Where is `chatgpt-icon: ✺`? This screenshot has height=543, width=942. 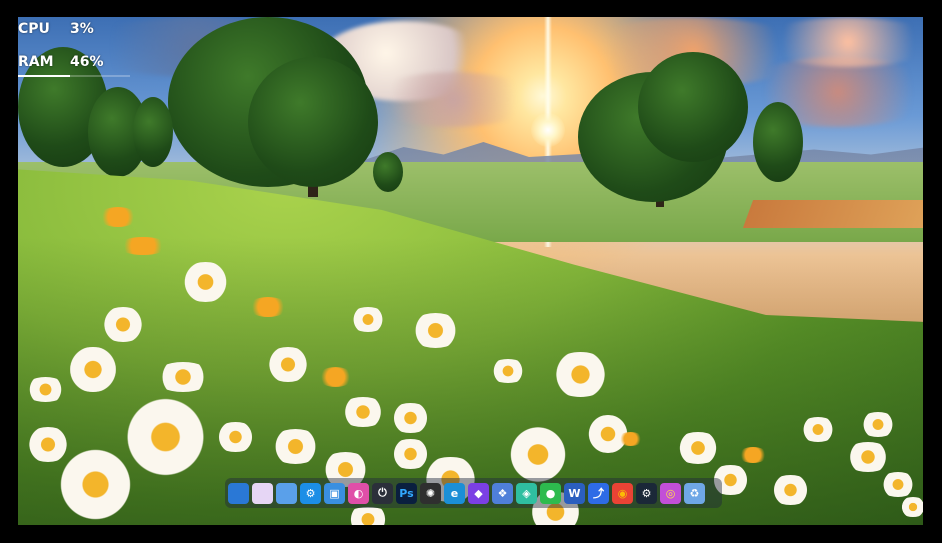 chatgpt-icon: ✺ is located at coordinates (430, 493).